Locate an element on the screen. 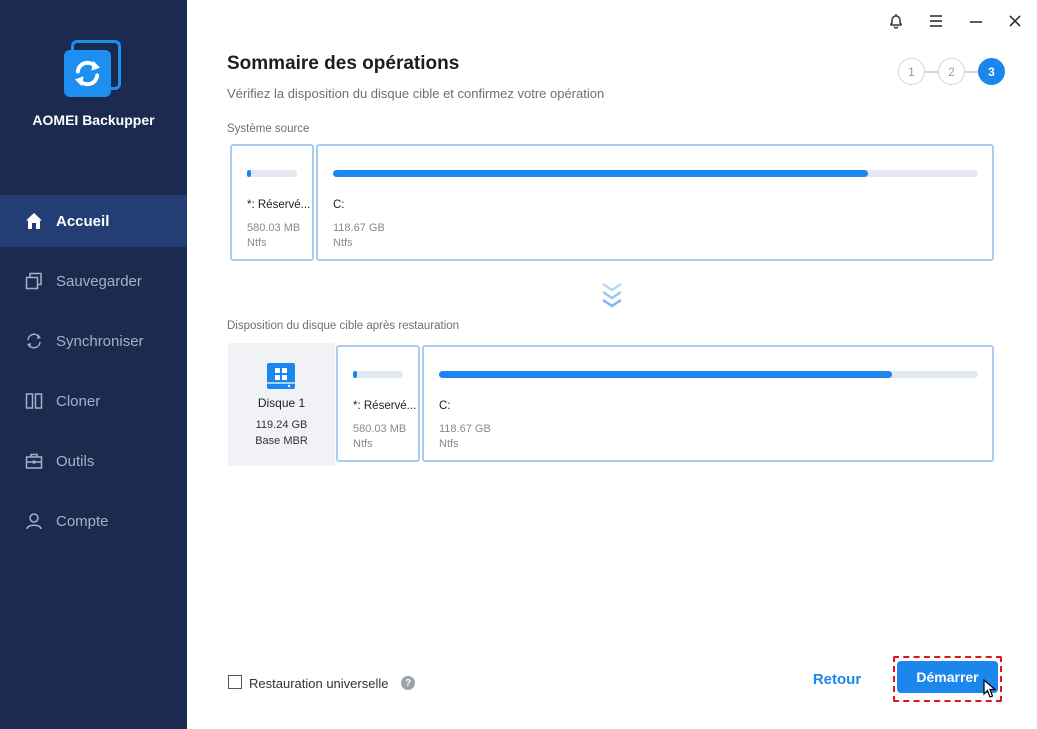  step-1: 1 is located at coordinates (911, 71).